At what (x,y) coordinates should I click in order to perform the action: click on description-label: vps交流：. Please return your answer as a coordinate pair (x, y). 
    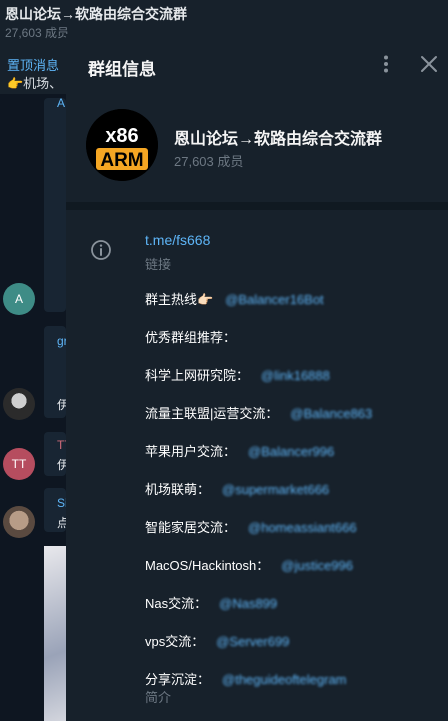
    Looking at the image, I should click on (175, 641).